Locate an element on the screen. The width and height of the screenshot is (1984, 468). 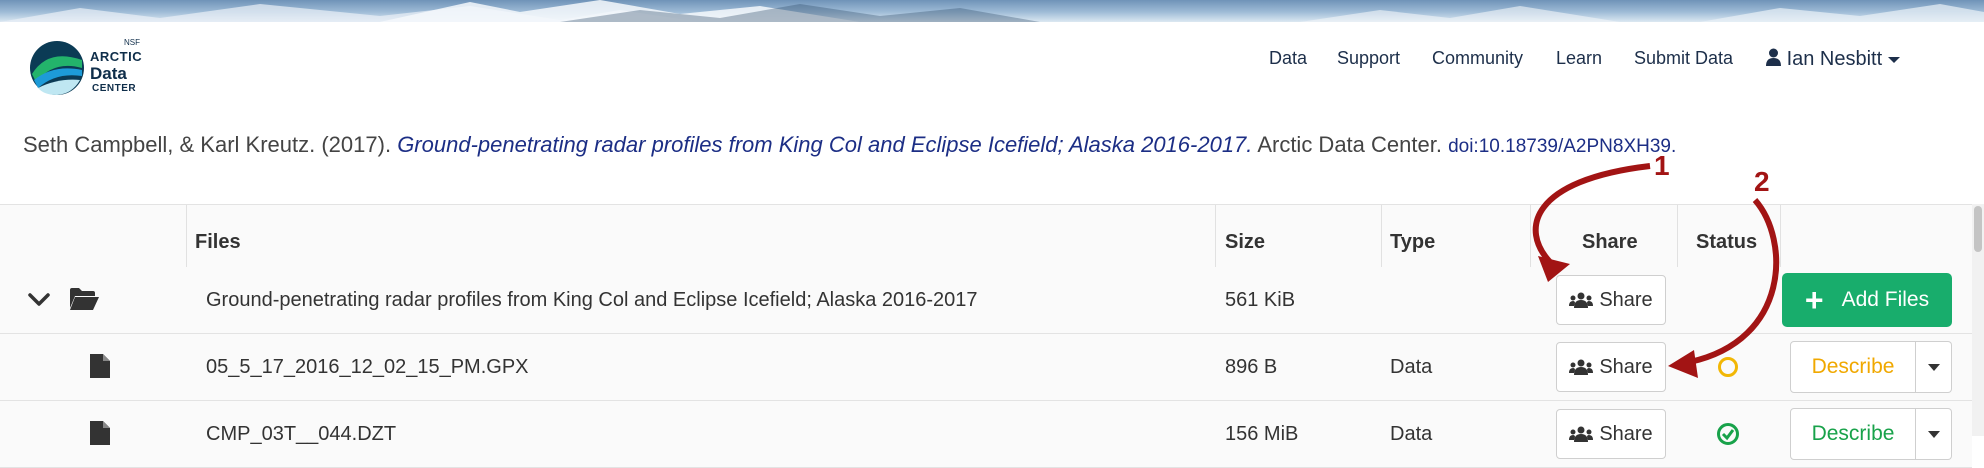
folder-open-icon is located at coordinates (84, 299).